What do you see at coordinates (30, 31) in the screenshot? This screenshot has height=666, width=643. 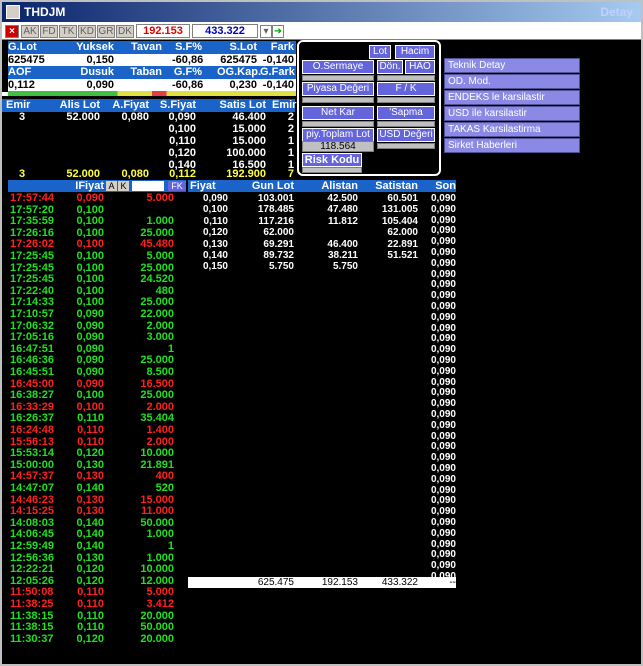 I see `toolbar-button-ak: AK` at bounding box center [30, 31].